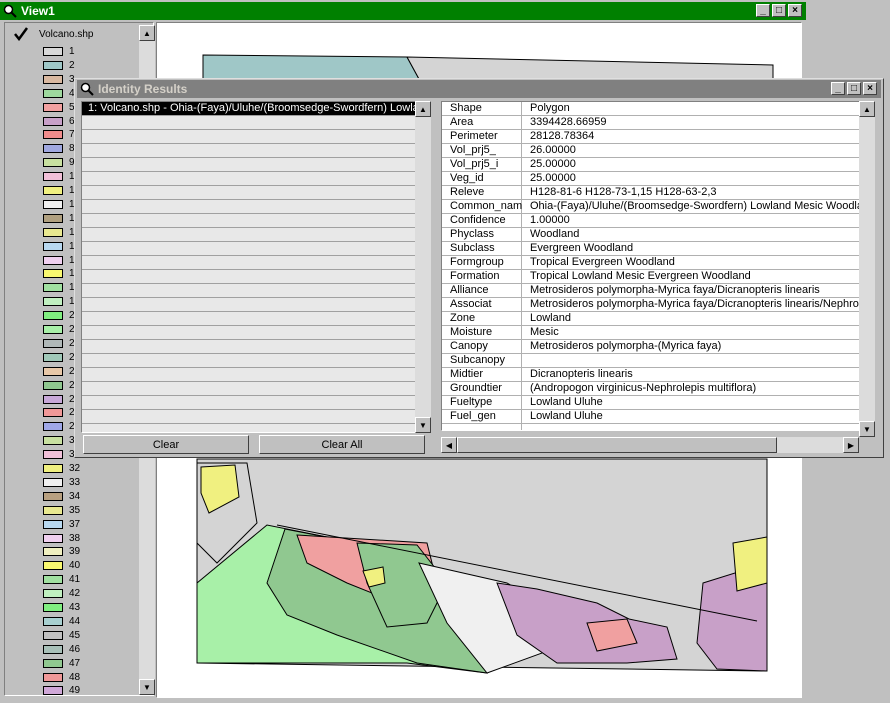  What do you see at coordinates (651, 249) in the screenshot?
I see `attribute-row: Subclass Evergreen Woodland` at bounding box center [651, 249].